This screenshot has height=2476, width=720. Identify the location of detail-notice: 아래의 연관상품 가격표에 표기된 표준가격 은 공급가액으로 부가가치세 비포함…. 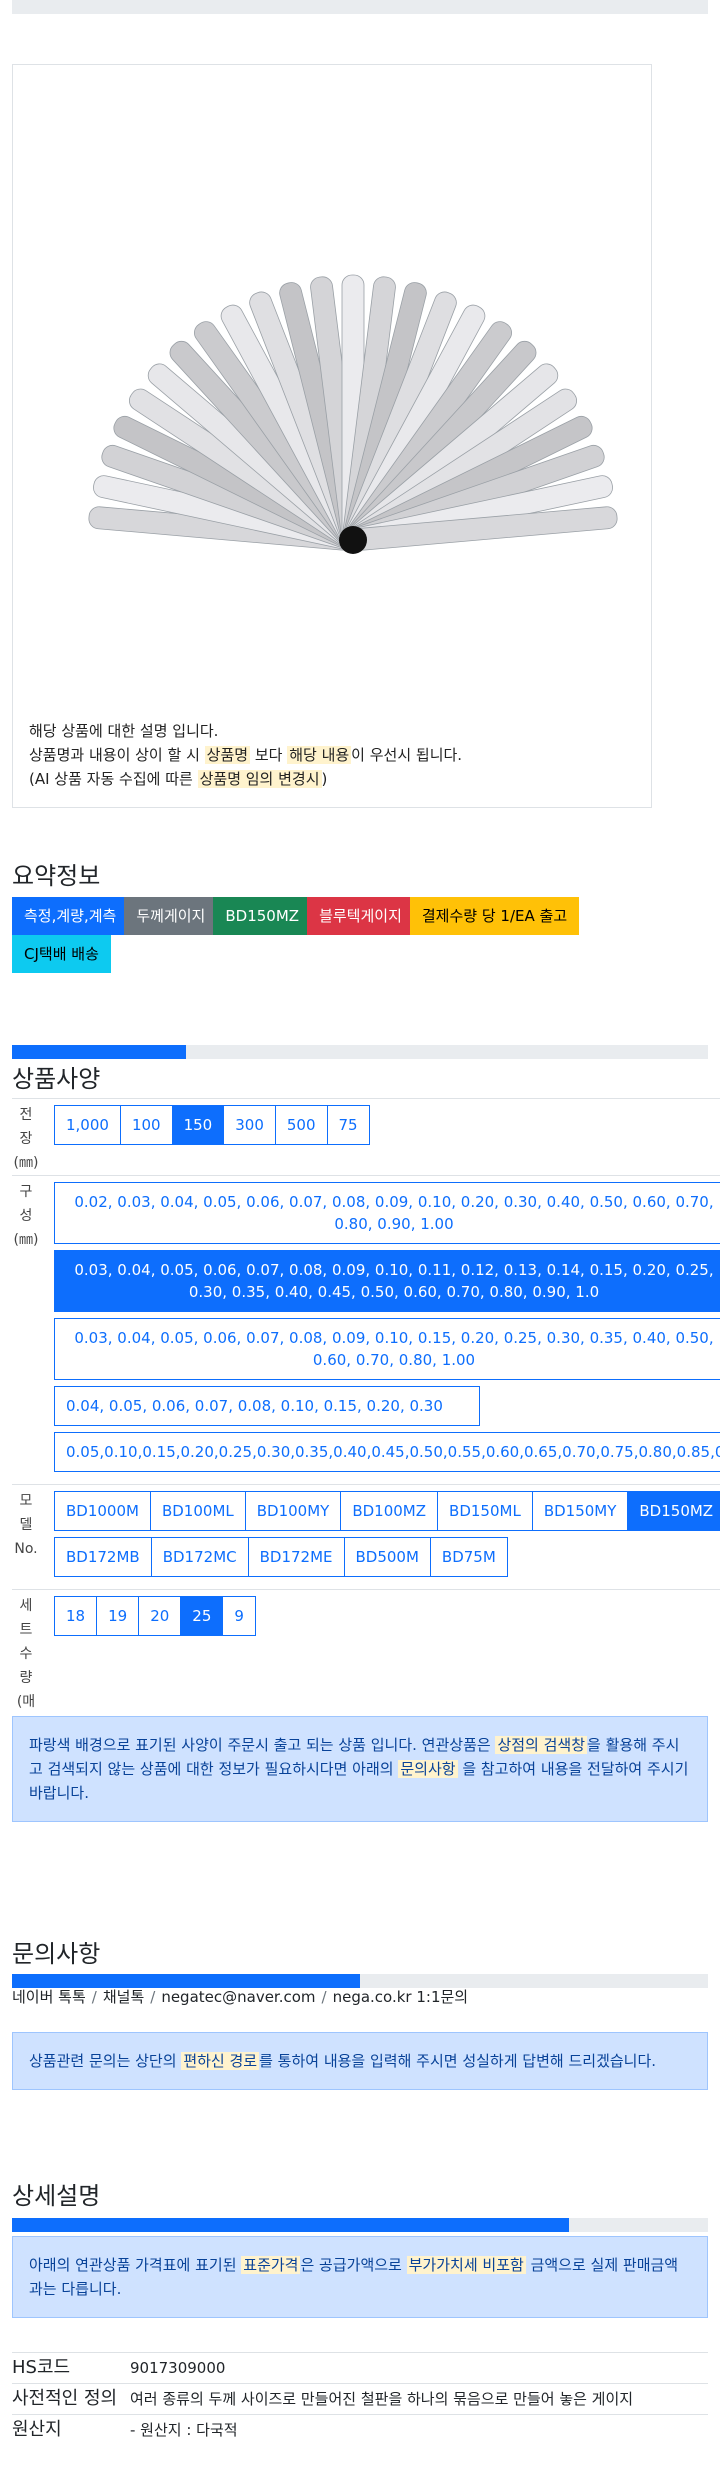
(360, 2277).